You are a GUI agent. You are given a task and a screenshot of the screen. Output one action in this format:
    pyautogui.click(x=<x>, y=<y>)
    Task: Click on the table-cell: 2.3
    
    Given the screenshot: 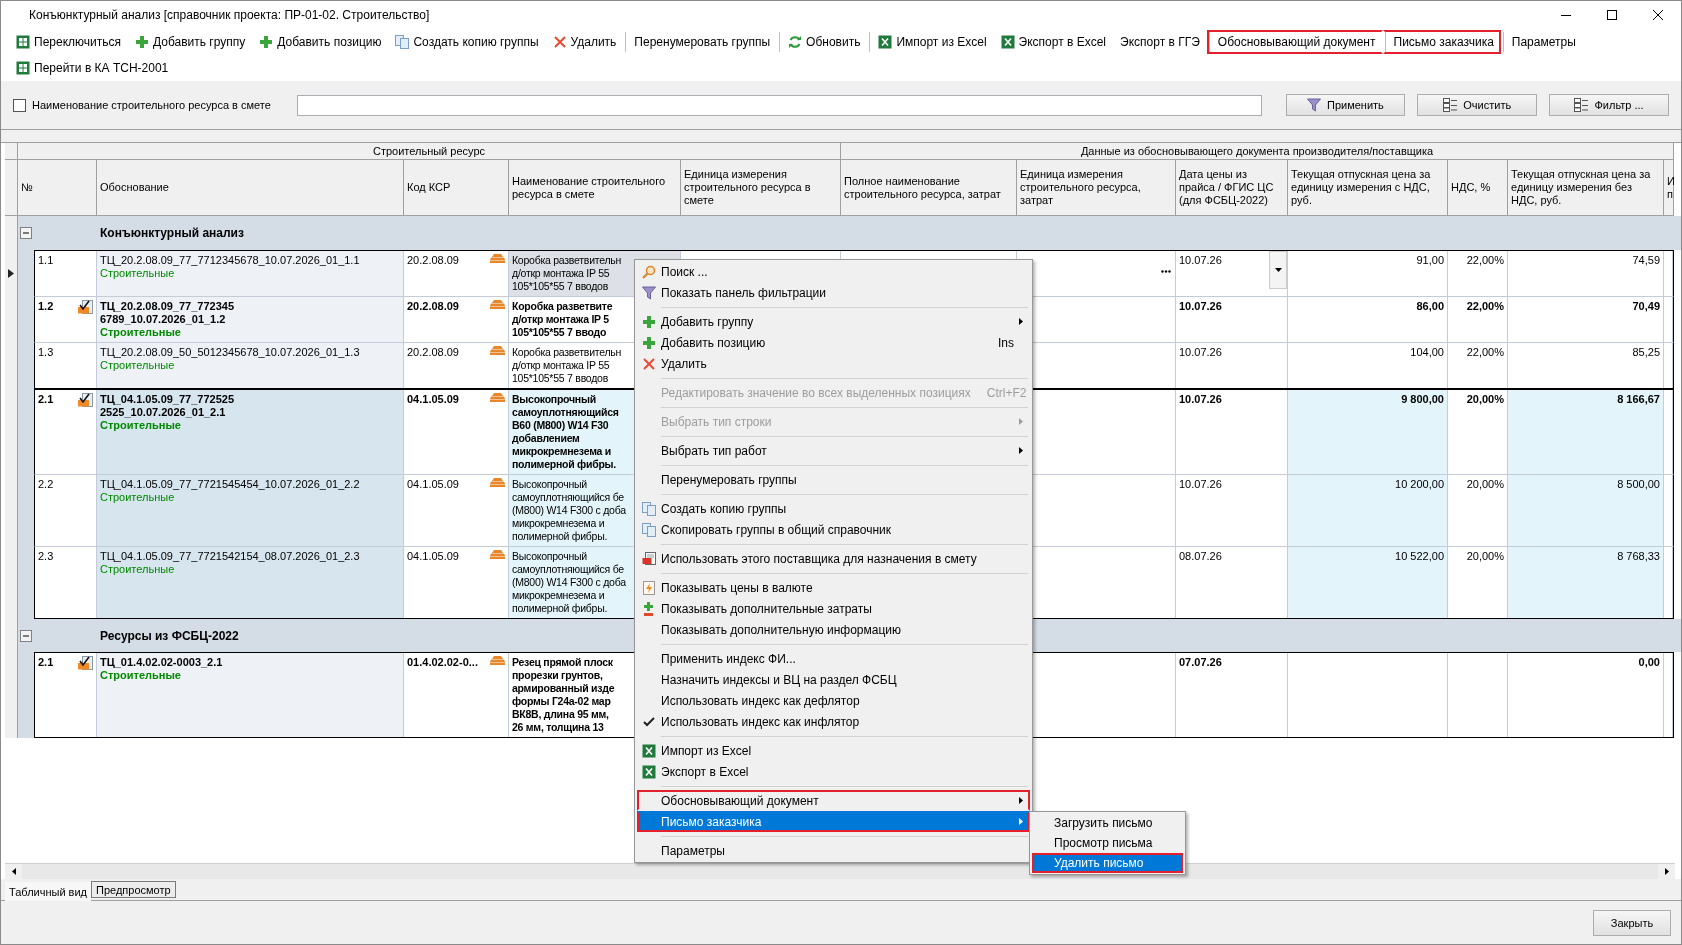 What is the action you would take?
    pyautogui.click(x=66, y=582)
    